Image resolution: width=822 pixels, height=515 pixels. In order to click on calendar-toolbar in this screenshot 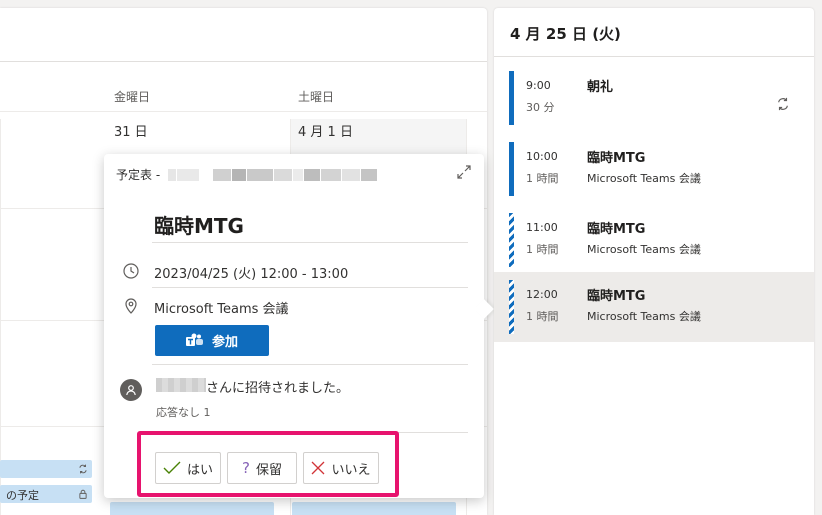, I will do `click(243, 35)`.